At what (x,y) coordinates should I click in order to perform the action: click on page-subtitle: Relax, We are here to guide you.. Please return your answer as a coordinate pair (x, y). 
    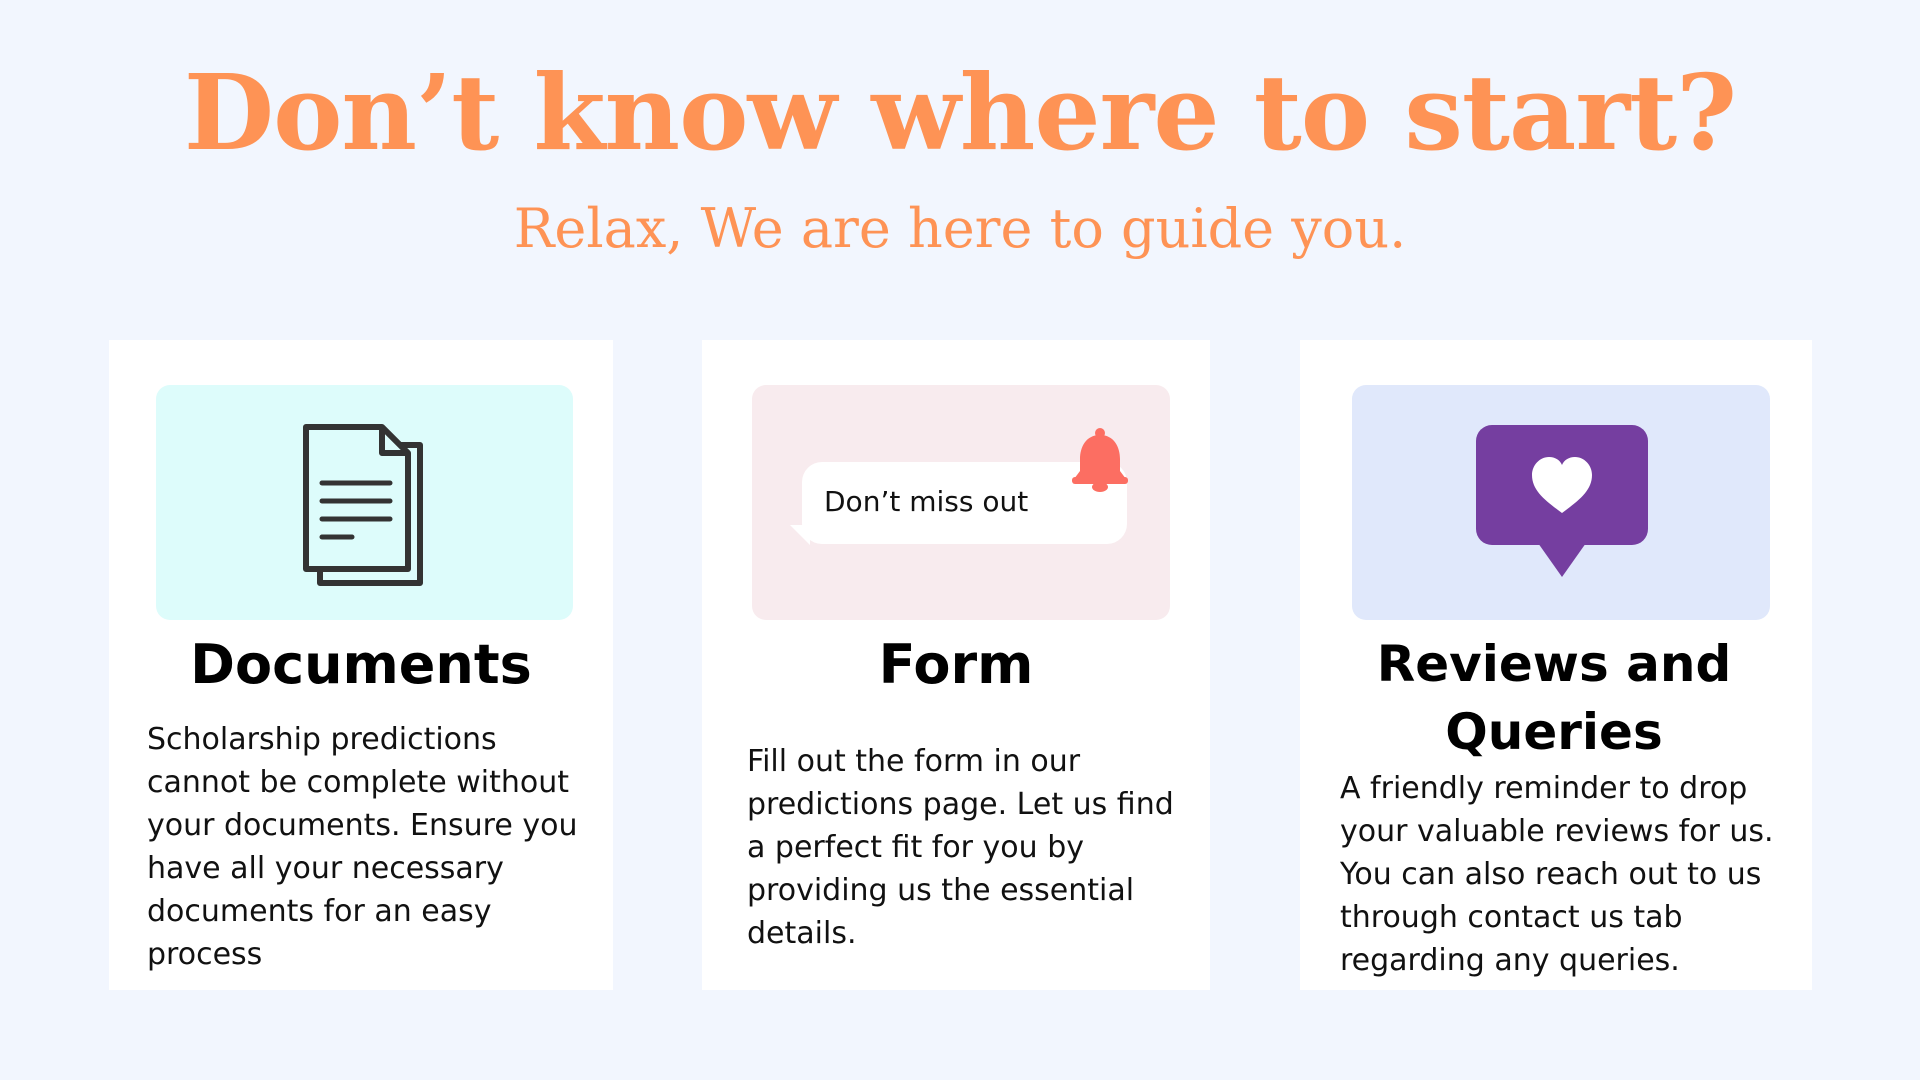
    Looking at the image, I should click on (960, 228).